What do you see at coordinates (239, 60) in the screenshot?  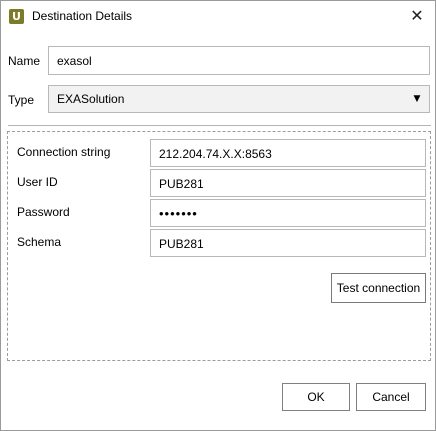 I see `name-field: exasol` at bounding box center [239, 60].